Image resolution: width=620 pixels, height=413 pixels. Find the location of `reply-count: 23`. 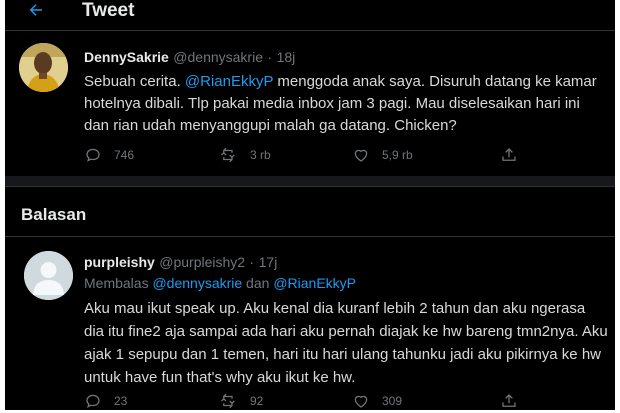

reply-count: 23 is located at coordinates (121, 401).